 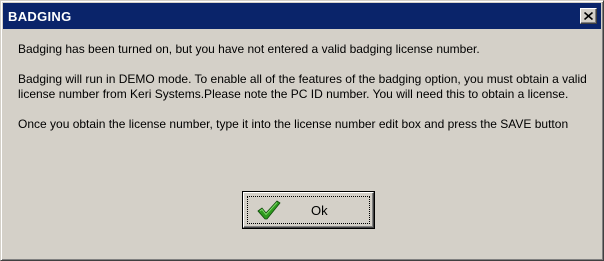 What do you see at coordinates (269, 210) in the screenshot?
I see `checkmark-icon` at bounding box center [269, 210].